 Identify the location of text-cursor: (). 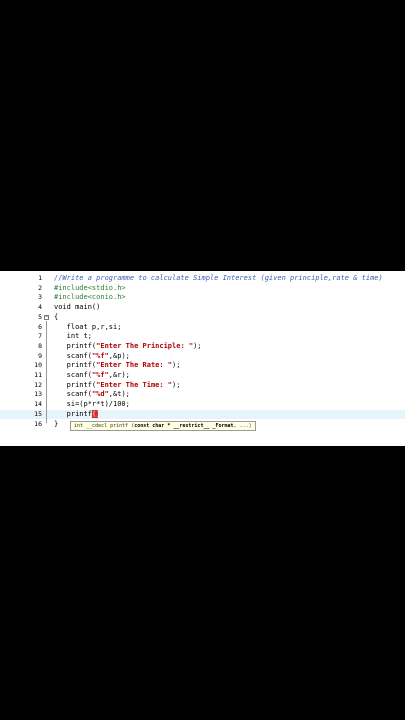
(96, 413).